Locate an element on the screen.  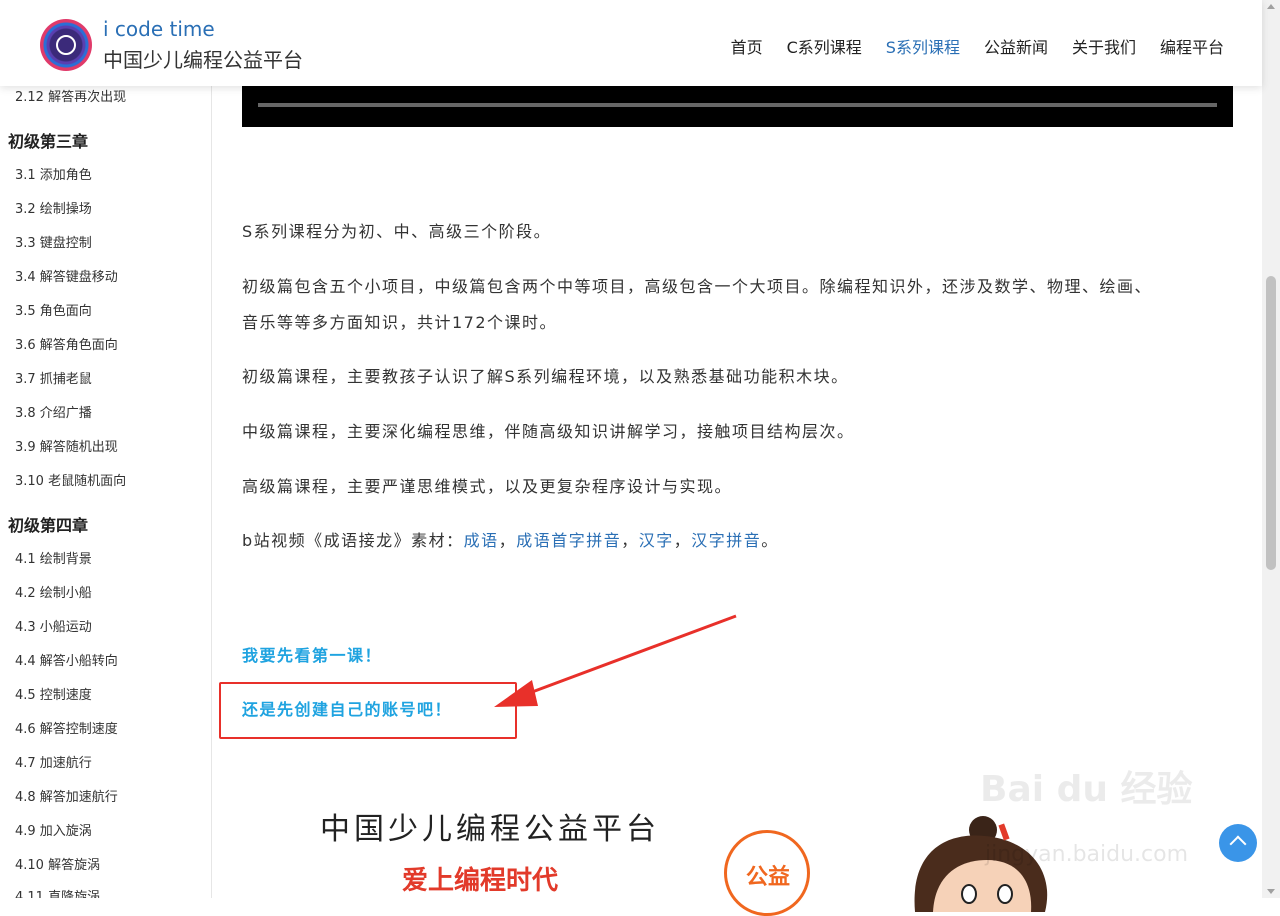
scroll-down-icon is located at coordinates (1271, 891).